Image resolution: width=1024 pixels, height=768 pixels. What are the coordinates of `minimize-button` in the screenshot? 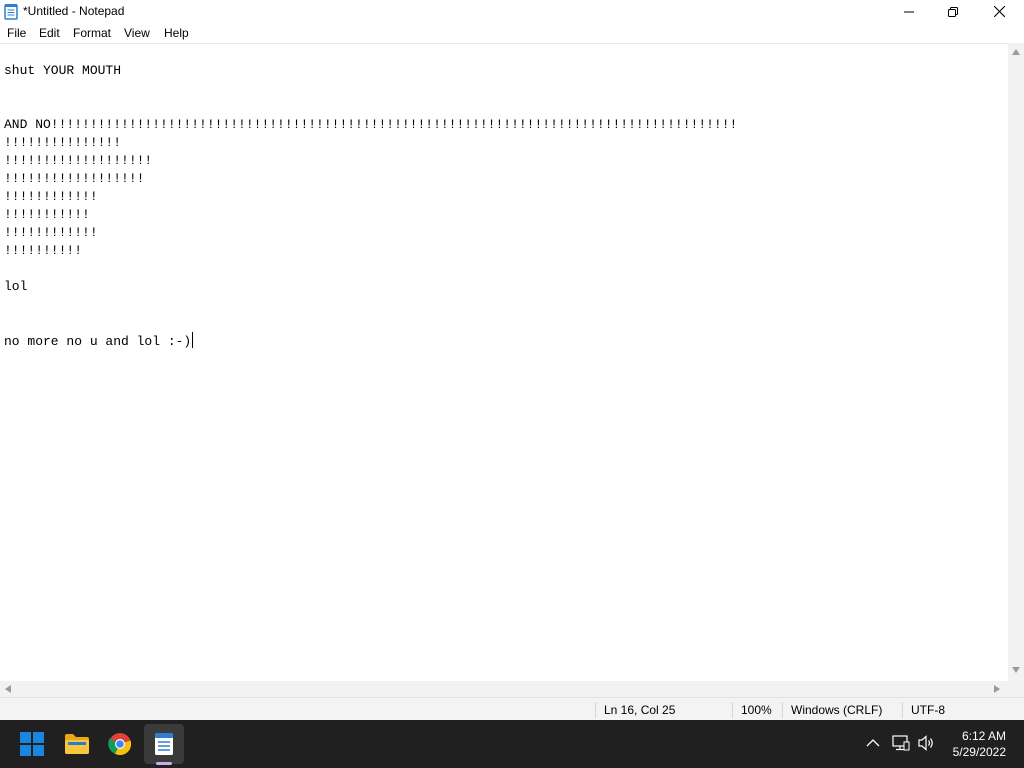 It's located at (909, 11).